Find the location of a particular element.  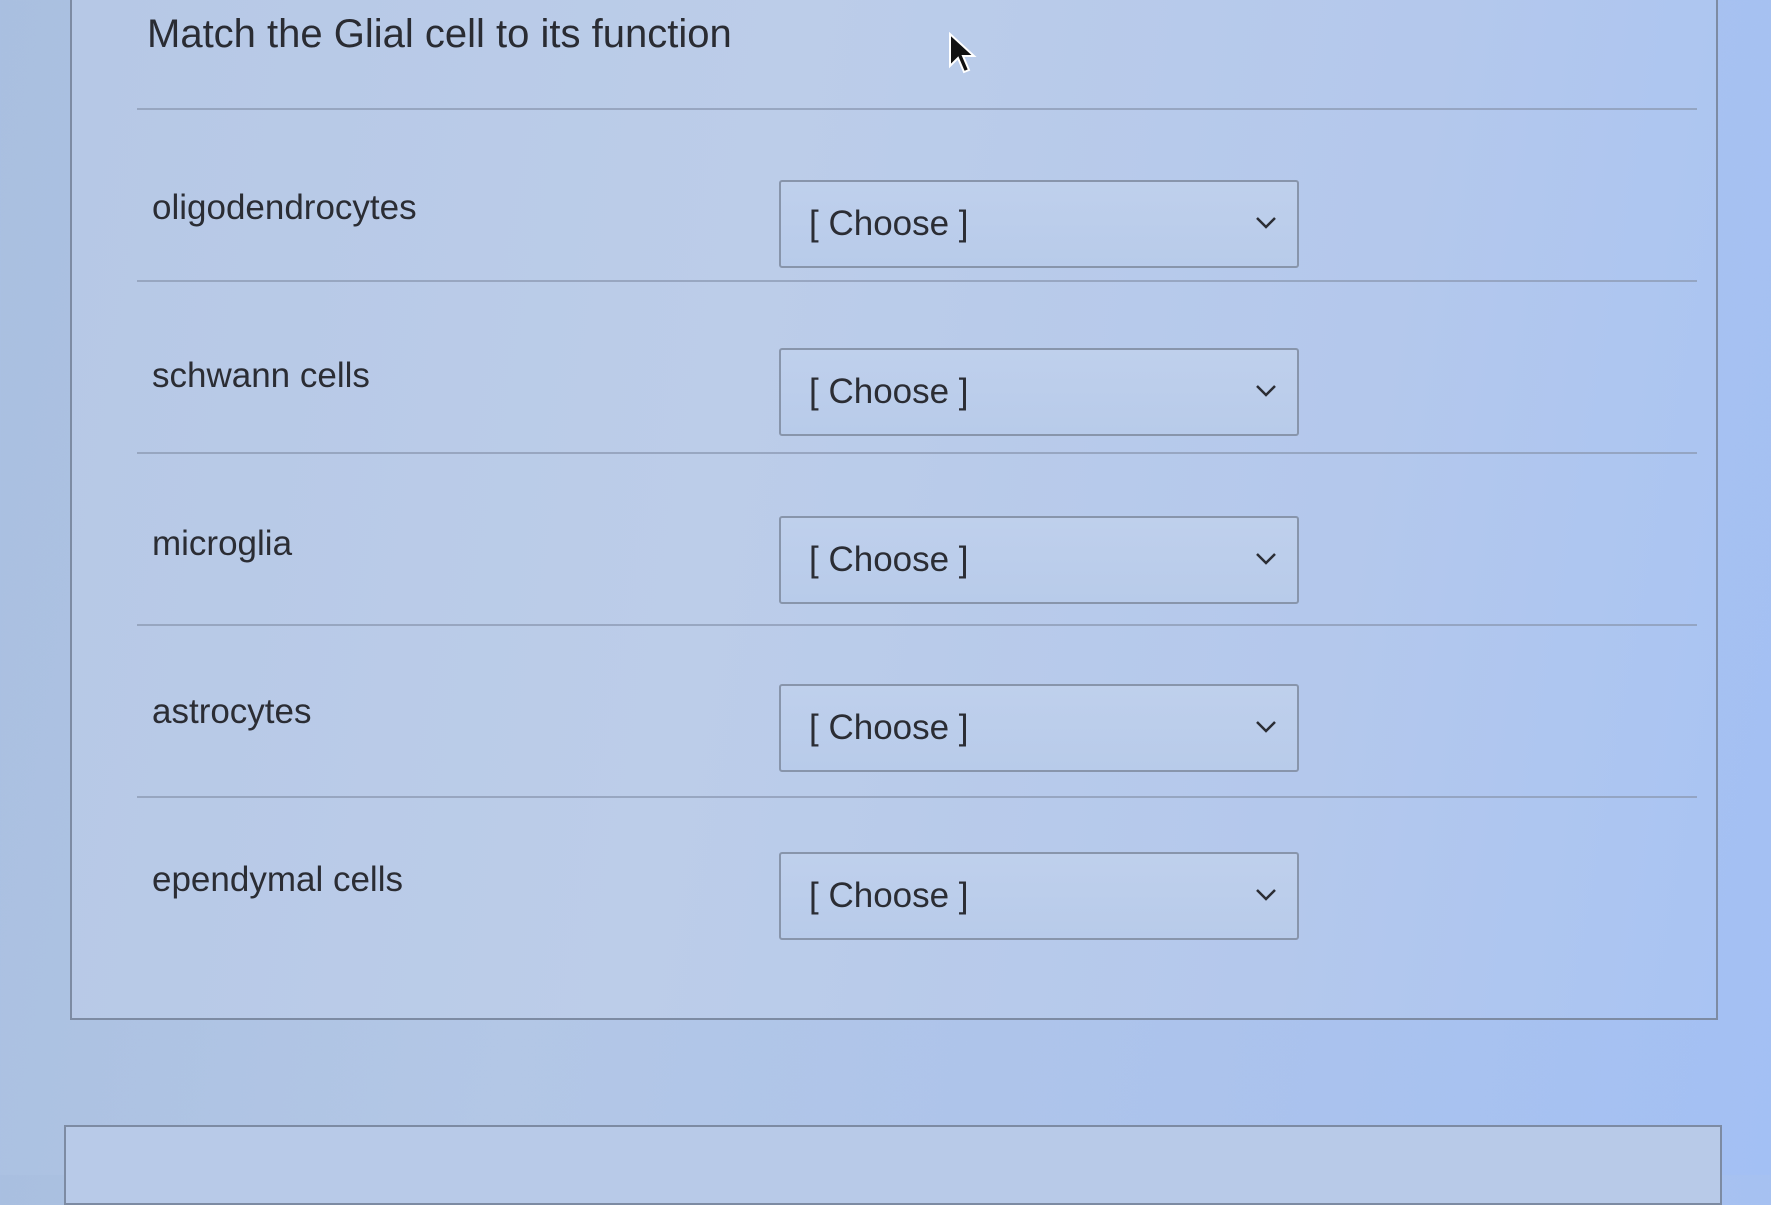

match-row-oligodendrocytes: oligodendrocytes [ Choose ] is located at coordinates (892, 245).